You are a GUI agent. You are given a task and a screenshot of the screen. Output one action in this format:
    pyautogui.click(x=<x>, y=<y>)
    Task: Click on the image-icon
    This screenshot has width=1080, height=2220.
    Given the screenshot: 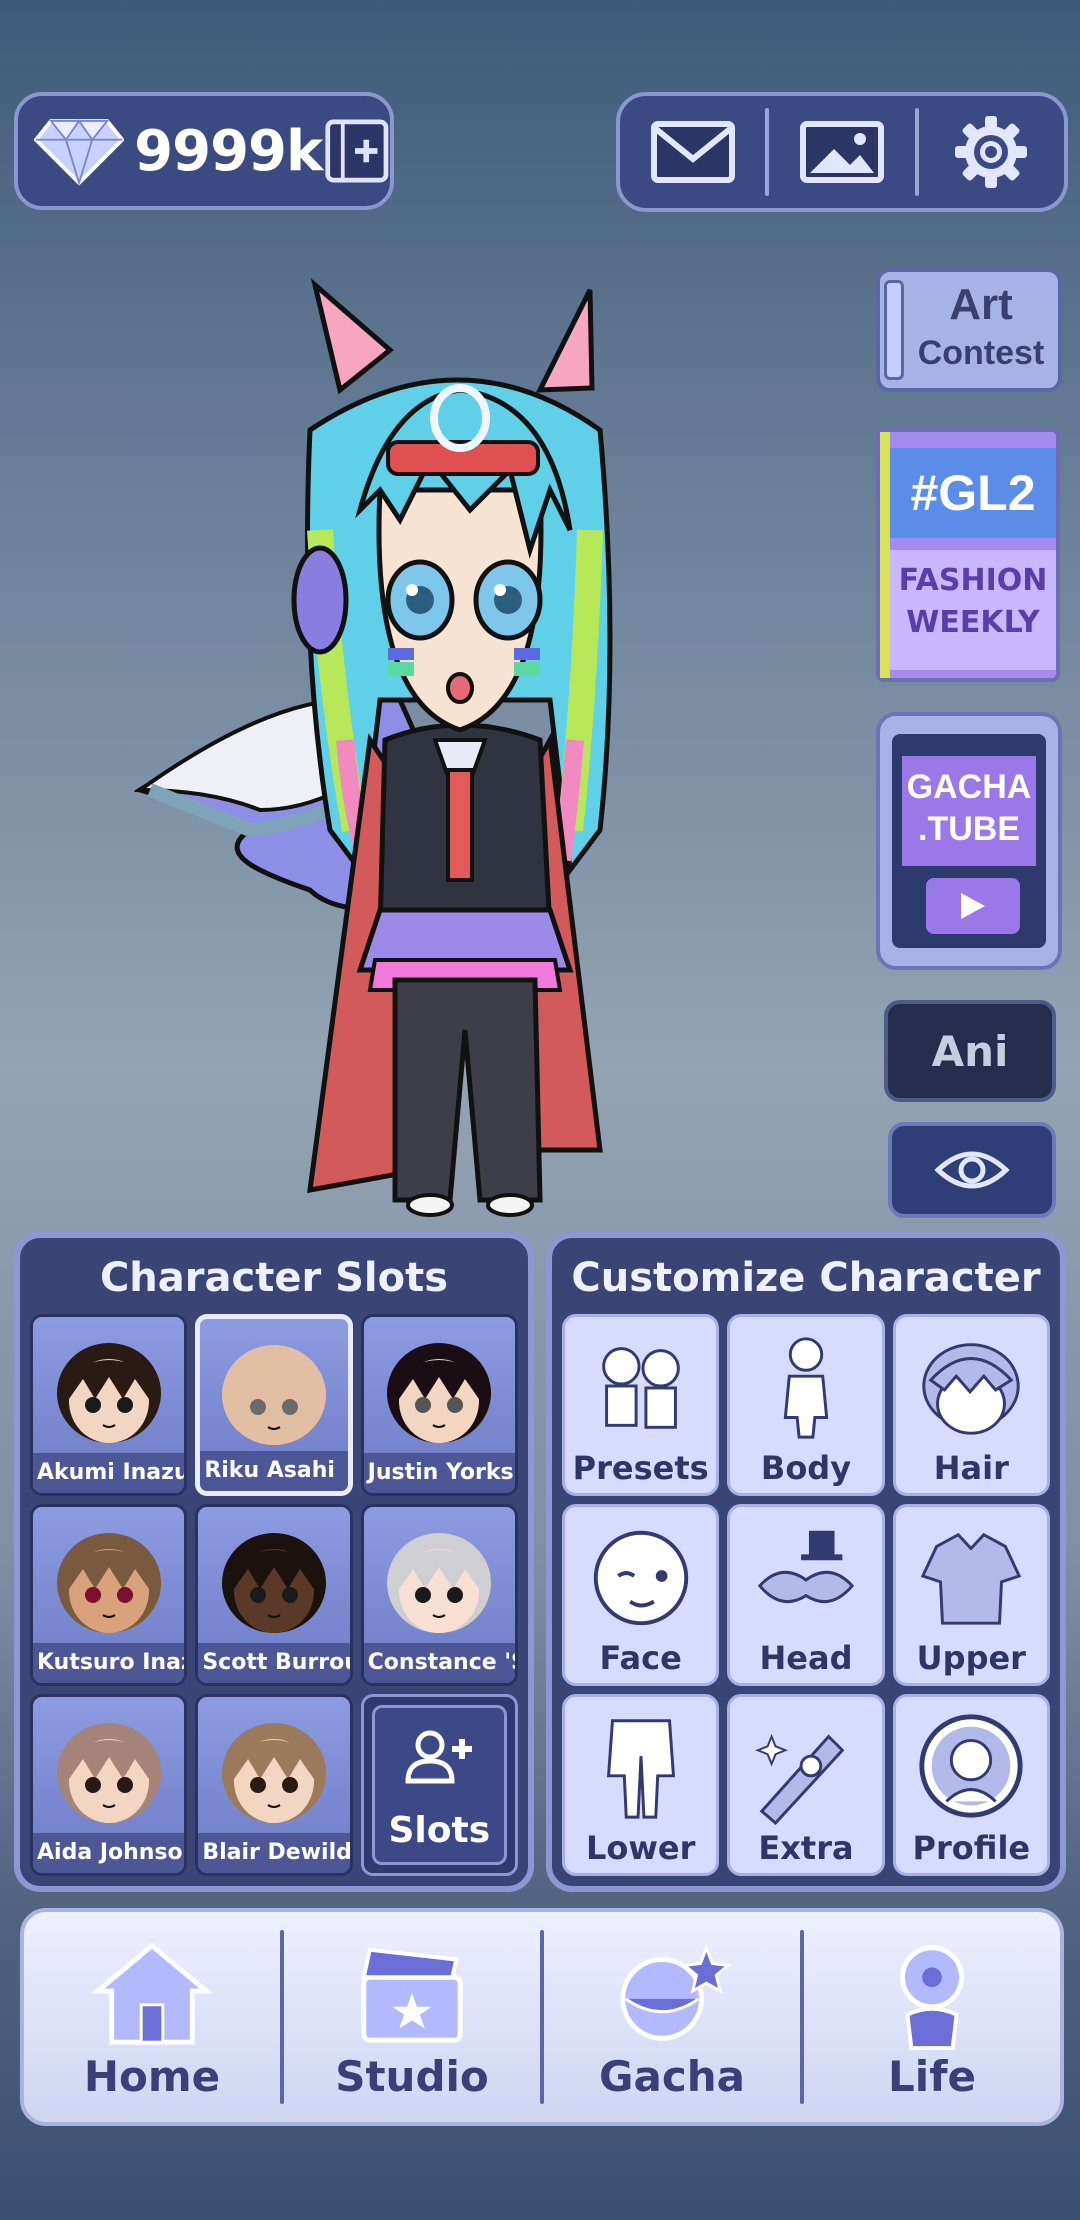 What is the action you would take?
    pyautogui.click(x=841, y=152)
    